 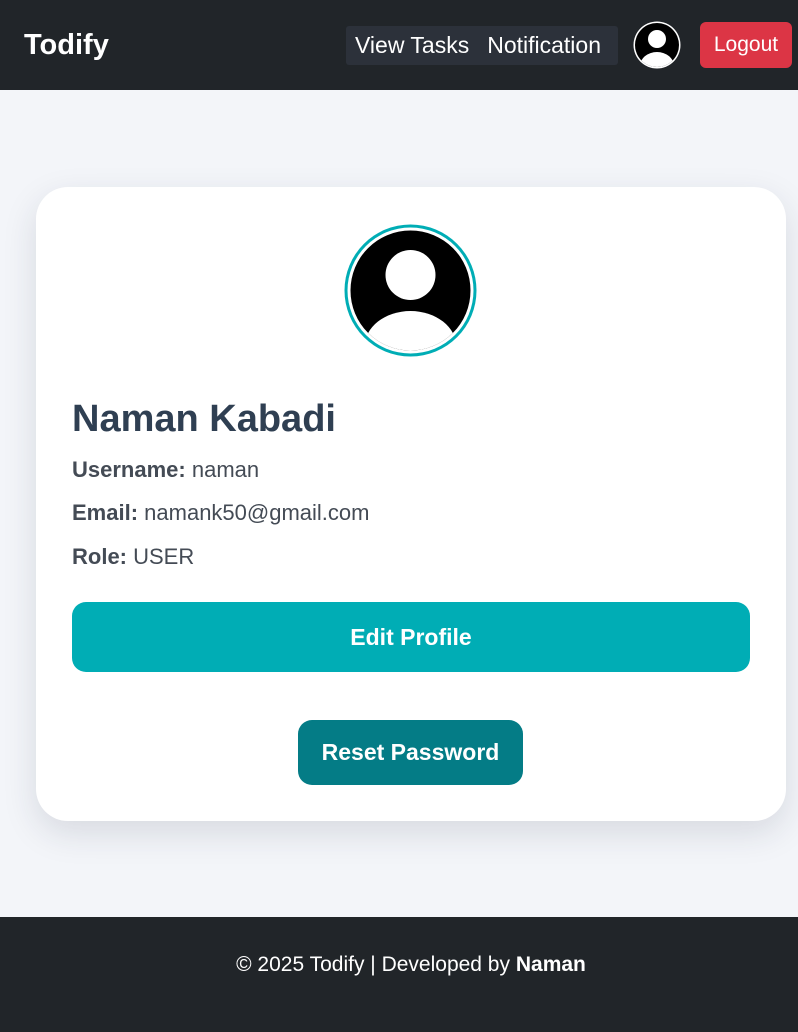 I want to click on brand-logo: Todify, so click(x=66, y=45).